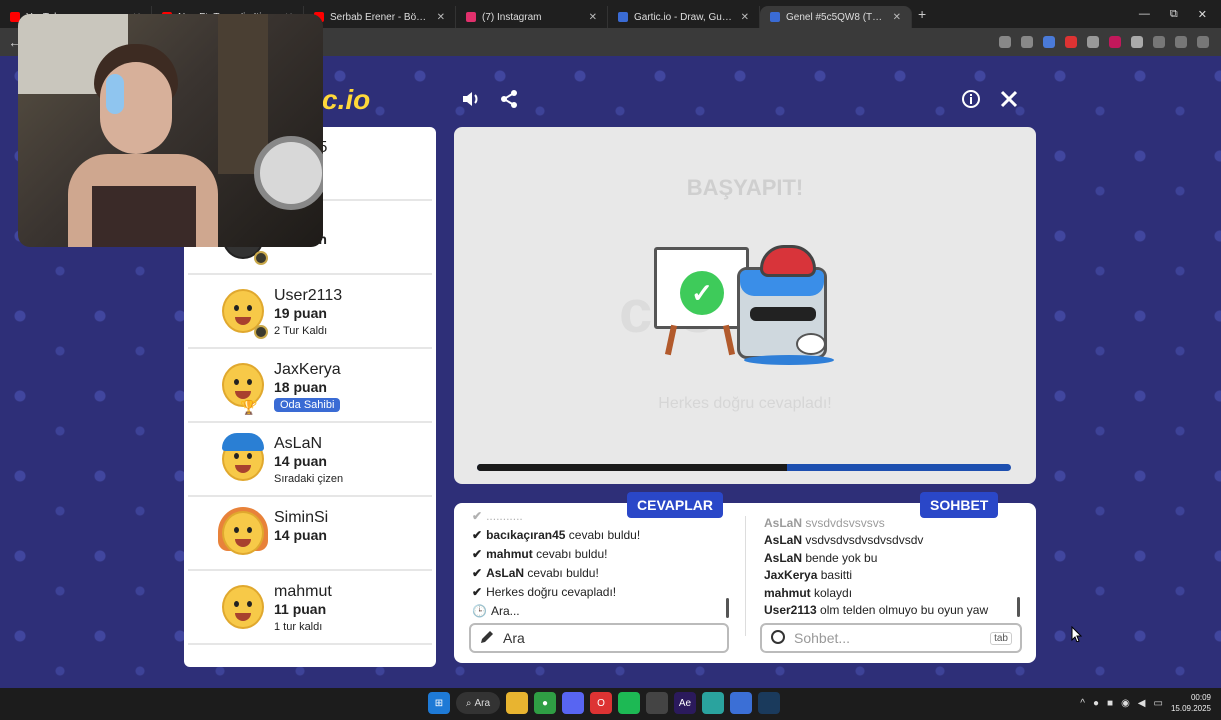  What do you see at coordinates (727, 608) in the screenshot?
I see `answers-scrollbar` at bounding box center [727, 608].